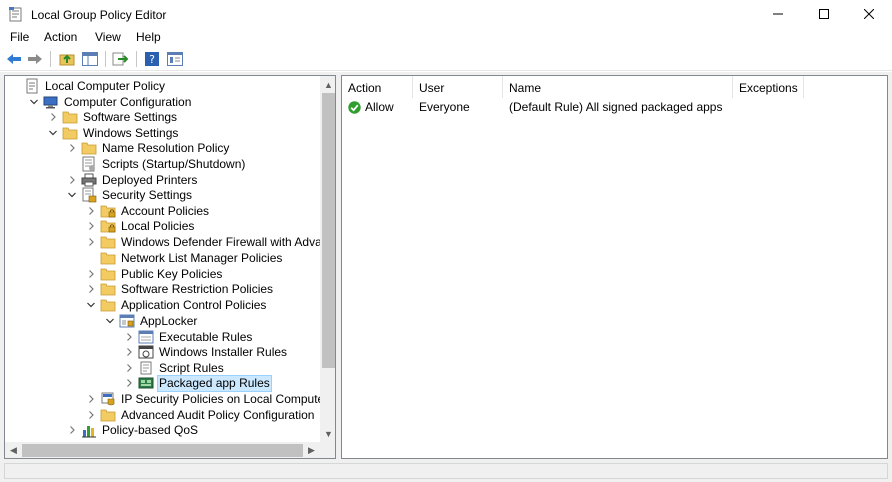  What do you see at coordinates (328, 230) in the screenshot?
I see `tree-scroll-thumb` at bounding box center [328, 230].